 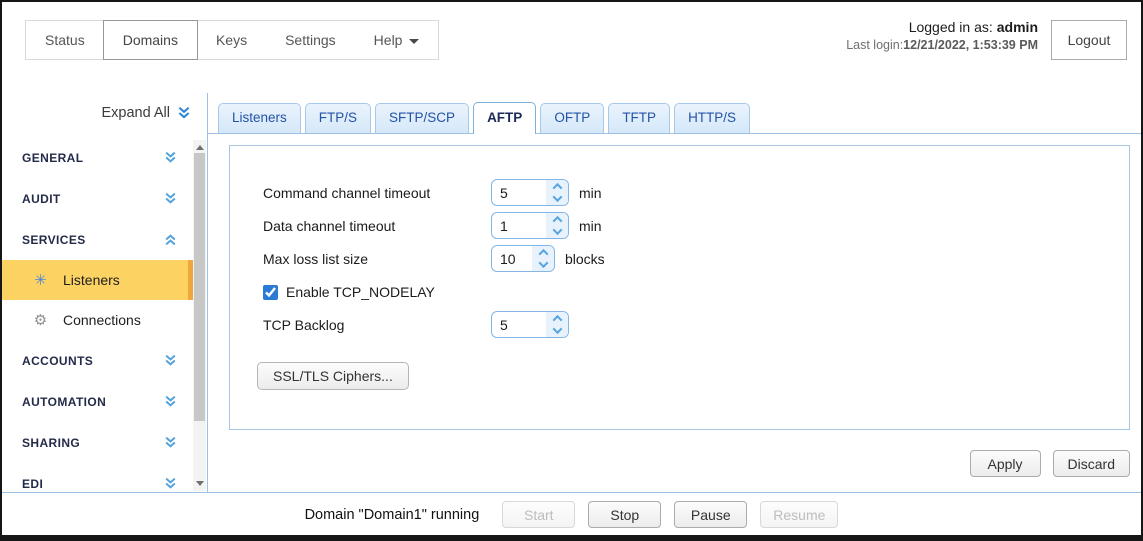 What do you see at coordinates (97, 320) in the screenshot?
I see `sidebar-item-connections: ⚙ Connections` at bounding box center [97, 320].